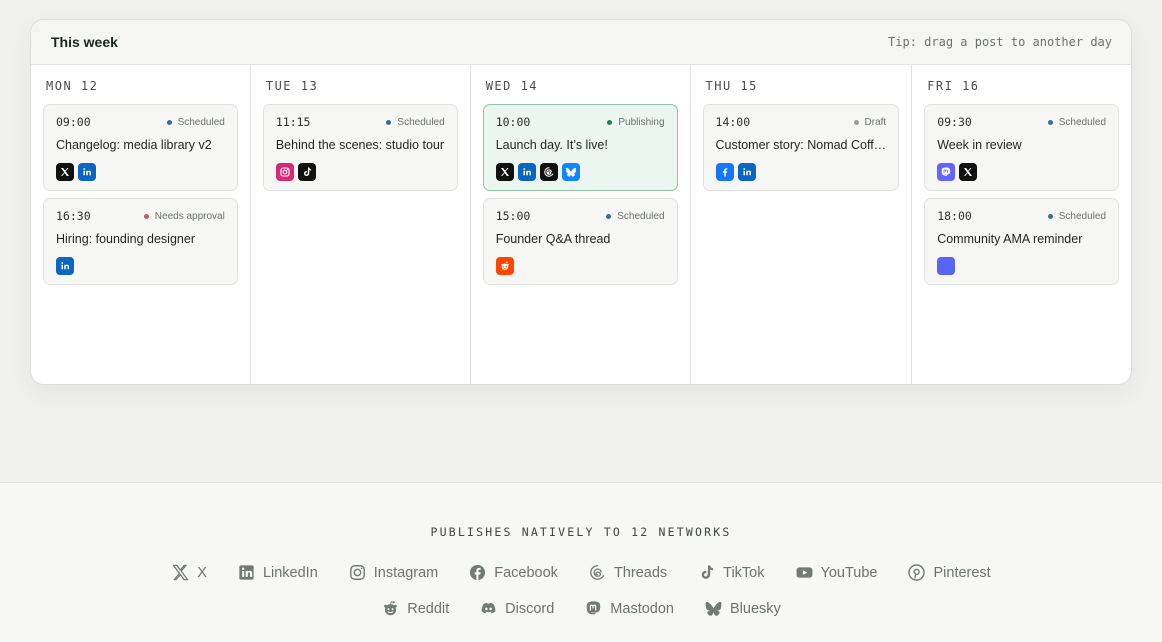  What do you see at coordinates (580, 122) in the screenshot?
I see `post-card-header: 10:00 Publishing` at bounding box center [580, 122].